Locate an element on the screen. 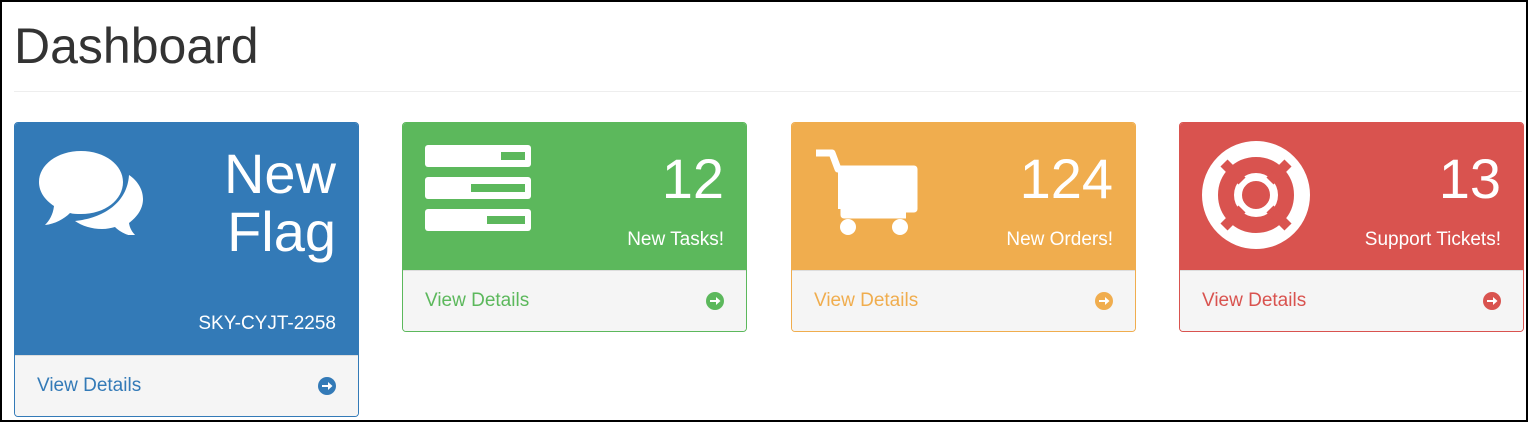 Image resolution: width=1528 pixels, height=422 pixels. tickets-count: 13 is located at coordinates (1469, 178).